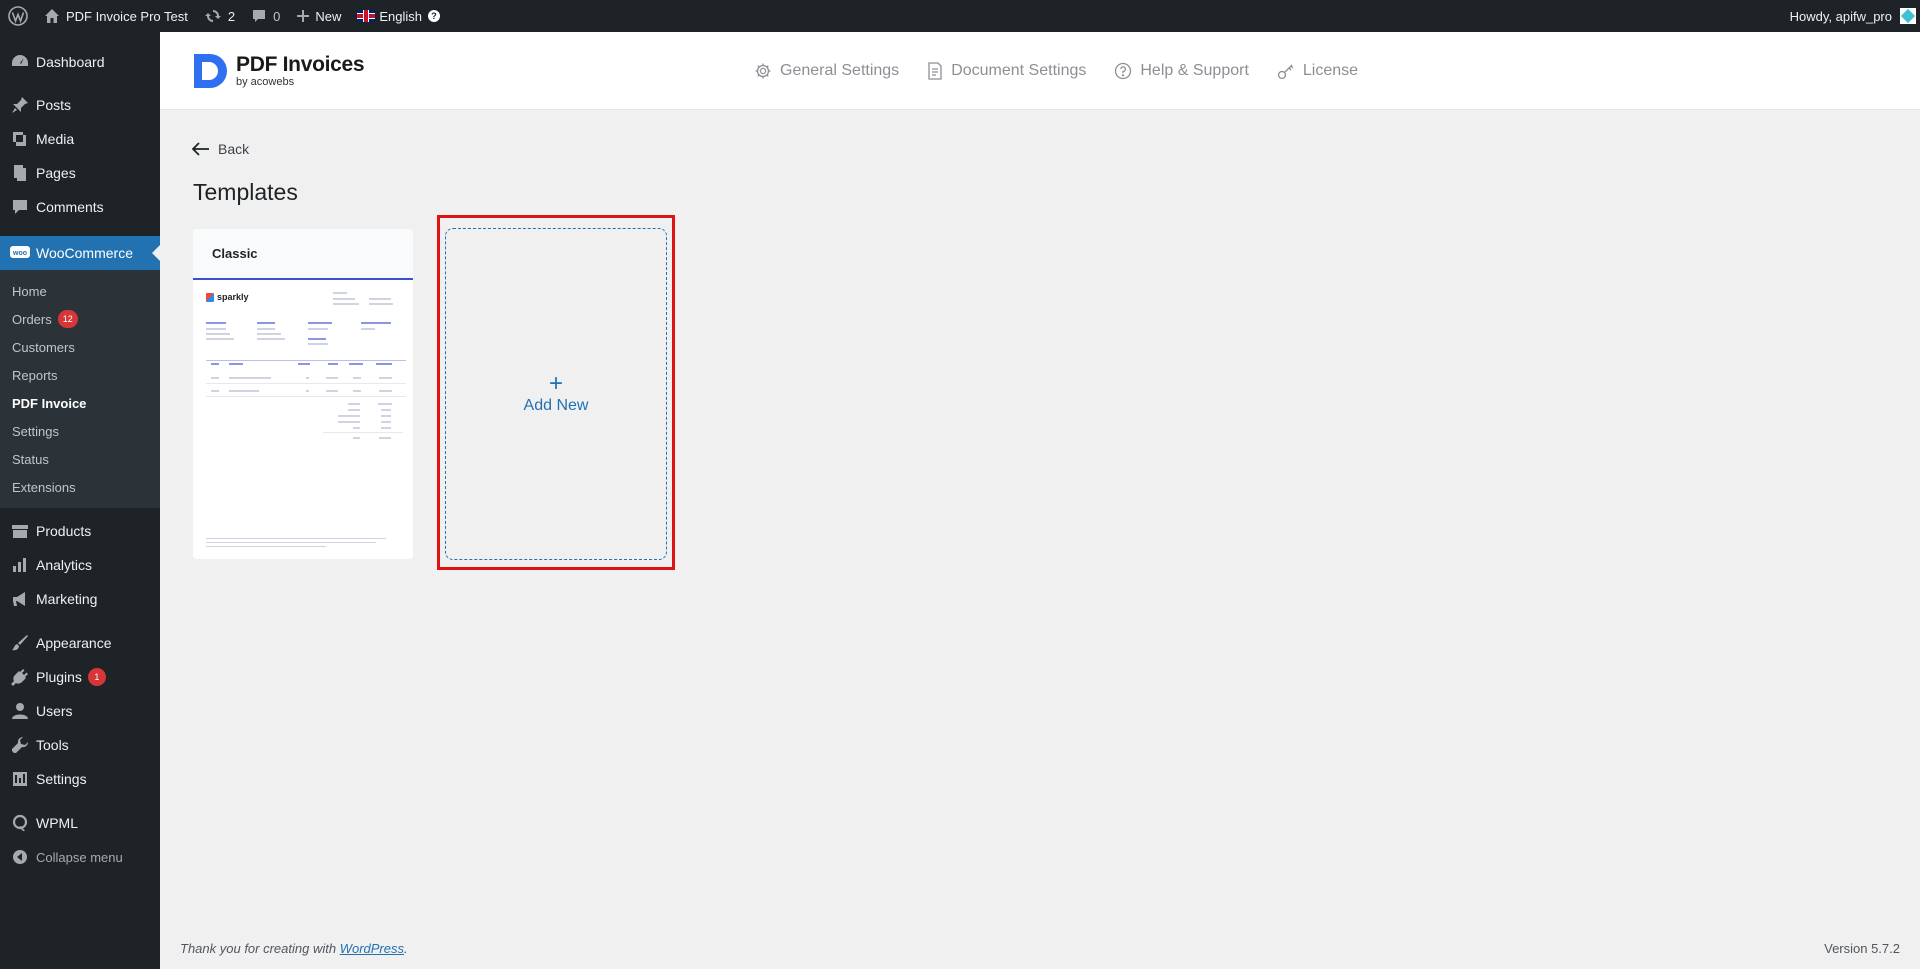 Image resolution: width=1920 pixels, height=969 pixels. I want to click on sidebar-item-media: Media, so click(80, 139).